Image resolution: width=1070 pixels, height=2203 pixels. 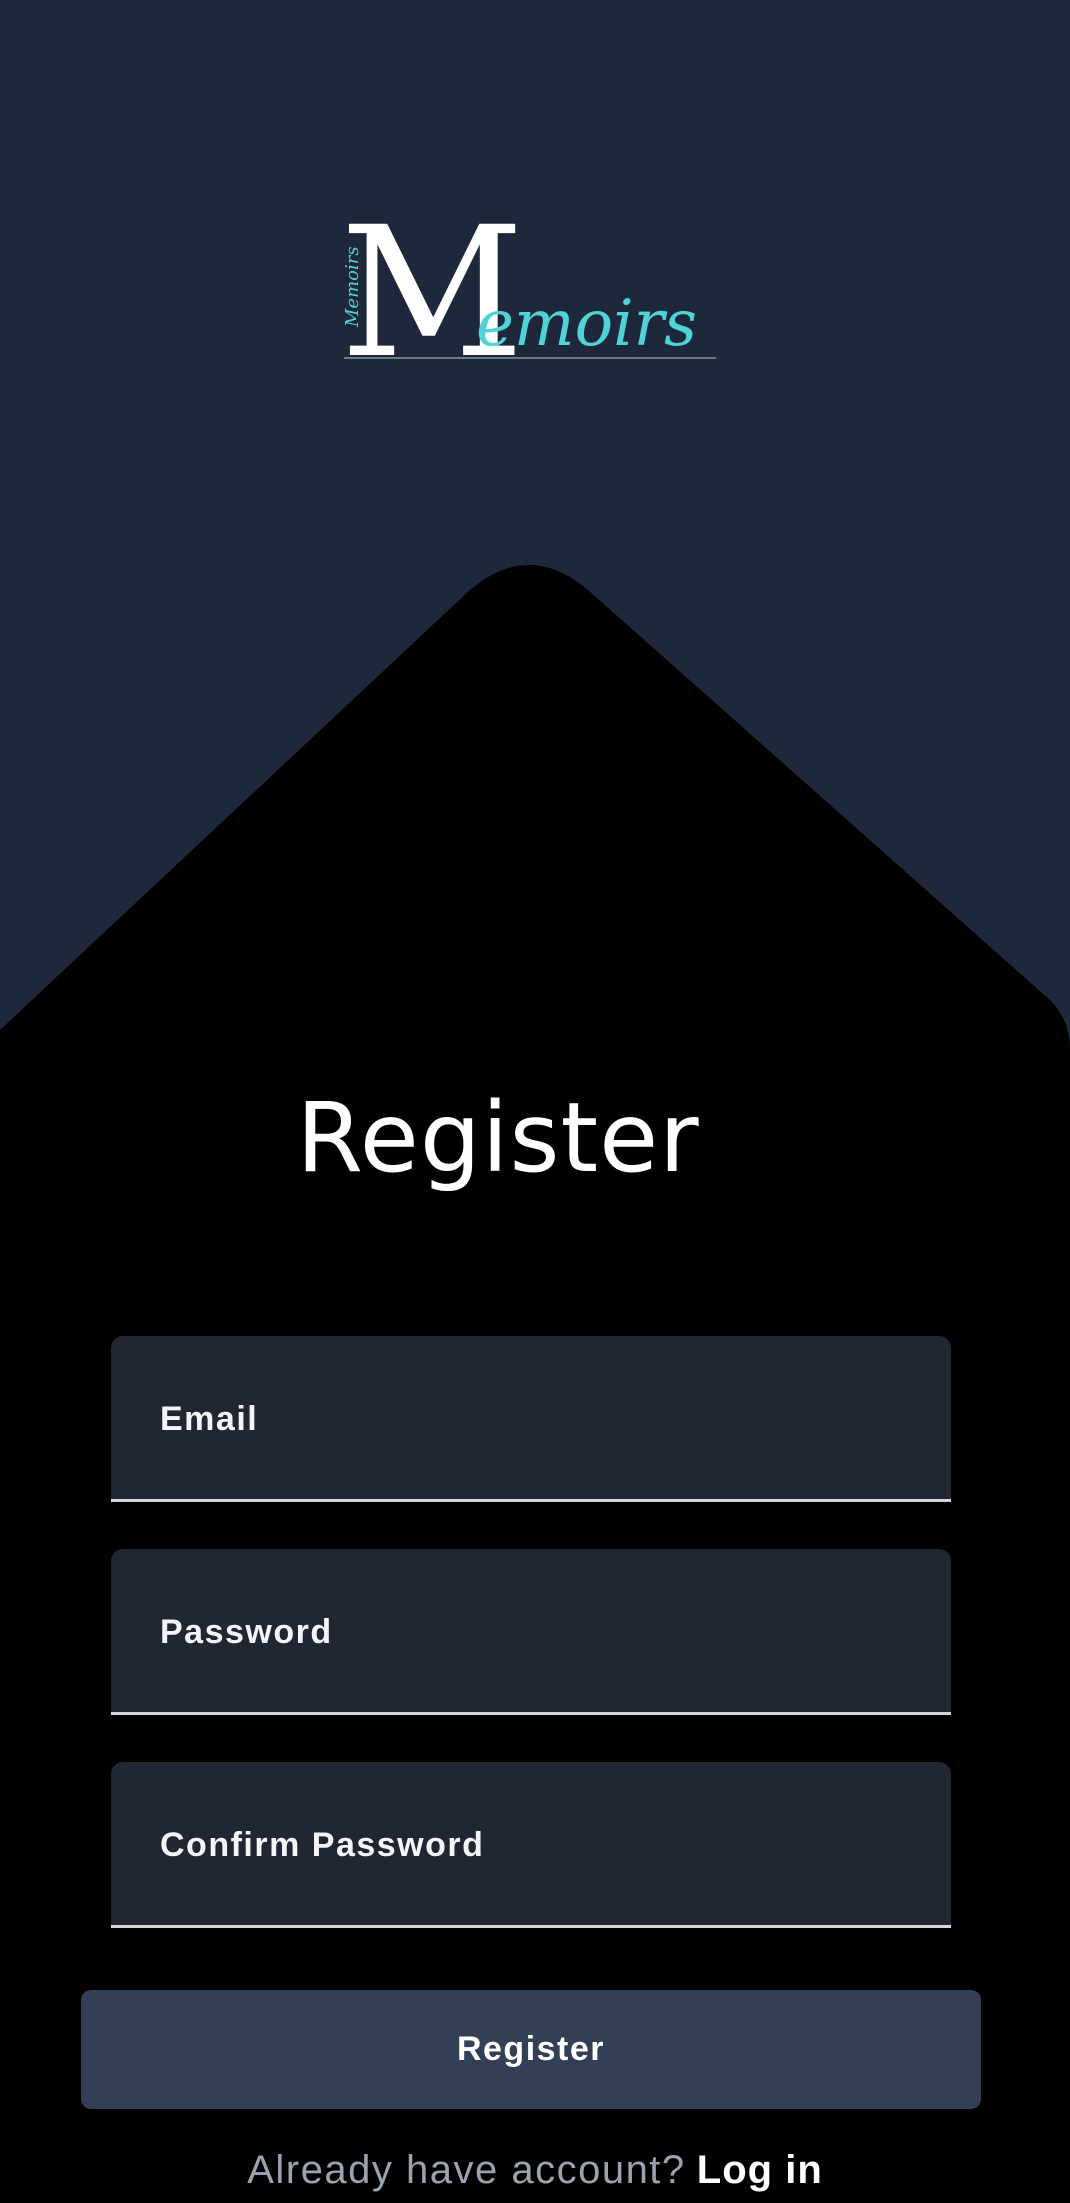 What do you see at coordinates (466, 2170) in the screenshot?
I see `login-prompt-text: Already have account?` at bounding box center [466, 2170].